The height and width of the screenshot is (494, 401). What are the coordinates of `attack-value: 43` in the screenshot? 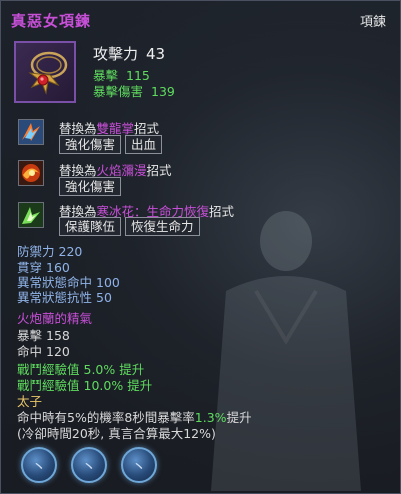 It's located at (156, 54).